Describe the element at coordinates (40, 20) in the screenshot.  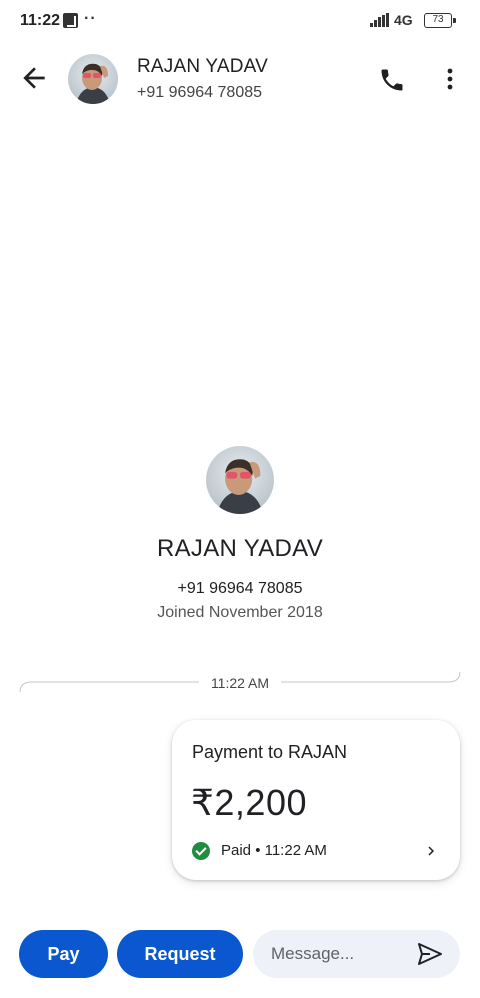
I see `status-time: 11:22` at that location.